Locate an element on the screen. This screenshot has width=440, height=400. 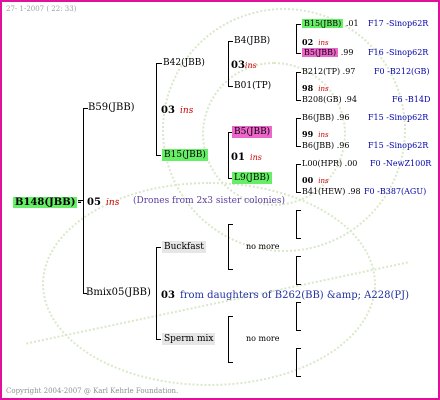
queen-b4-year: 03ins is located at coordinates (244, 65).